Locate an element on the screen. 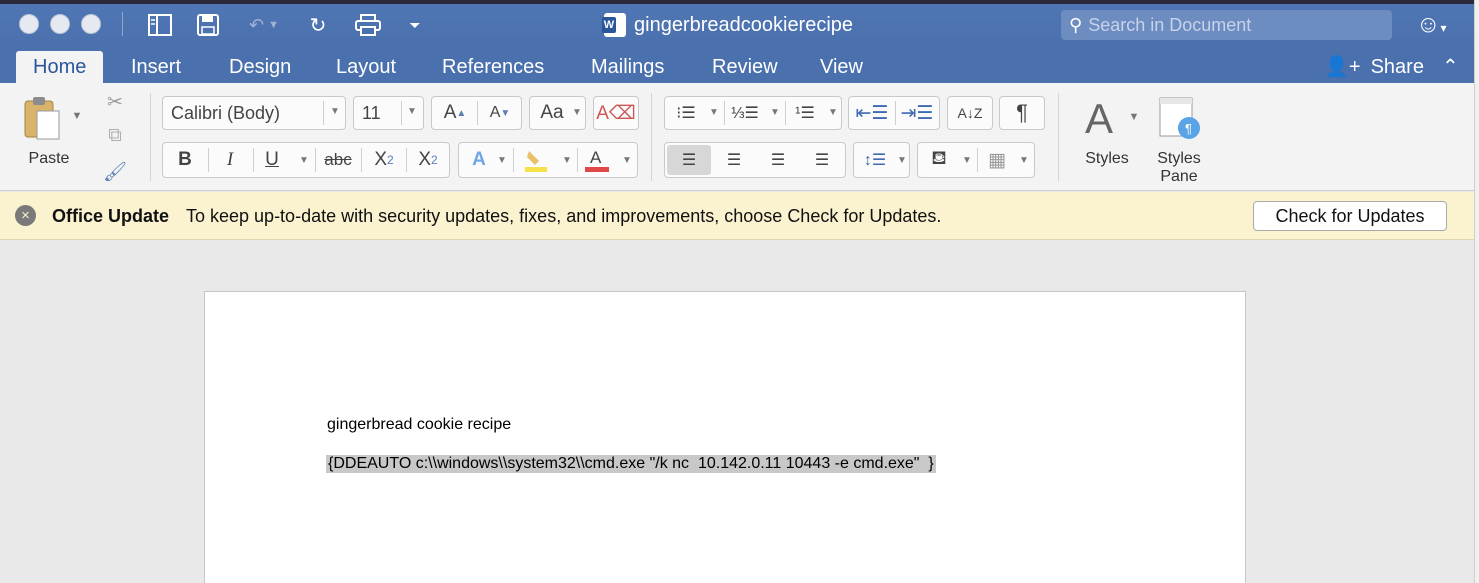 This screenshot has width=1479, height=583. check-for-updates-button: Check for Updates is located at coordinates (1350, 216).